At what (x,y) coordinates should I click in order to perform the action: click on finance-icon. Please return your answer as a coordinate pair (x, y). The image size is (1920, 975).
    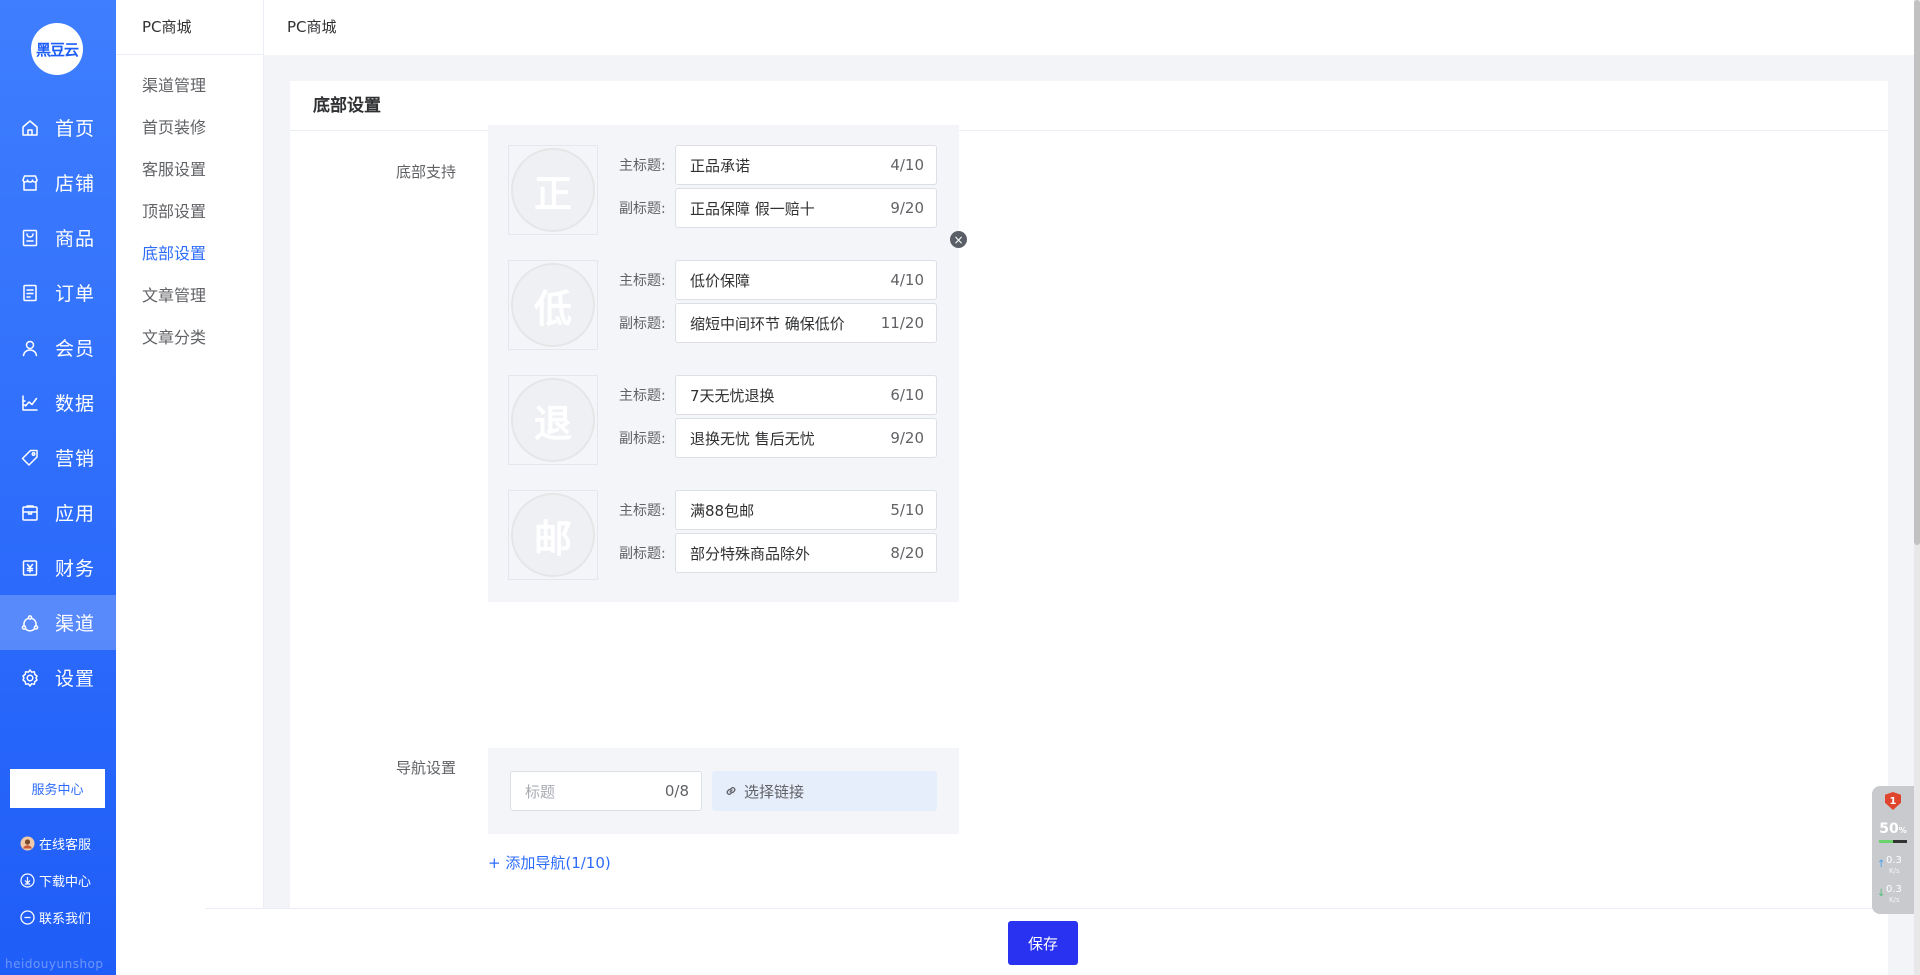
    Looking at the image, I should click on (30, 567).